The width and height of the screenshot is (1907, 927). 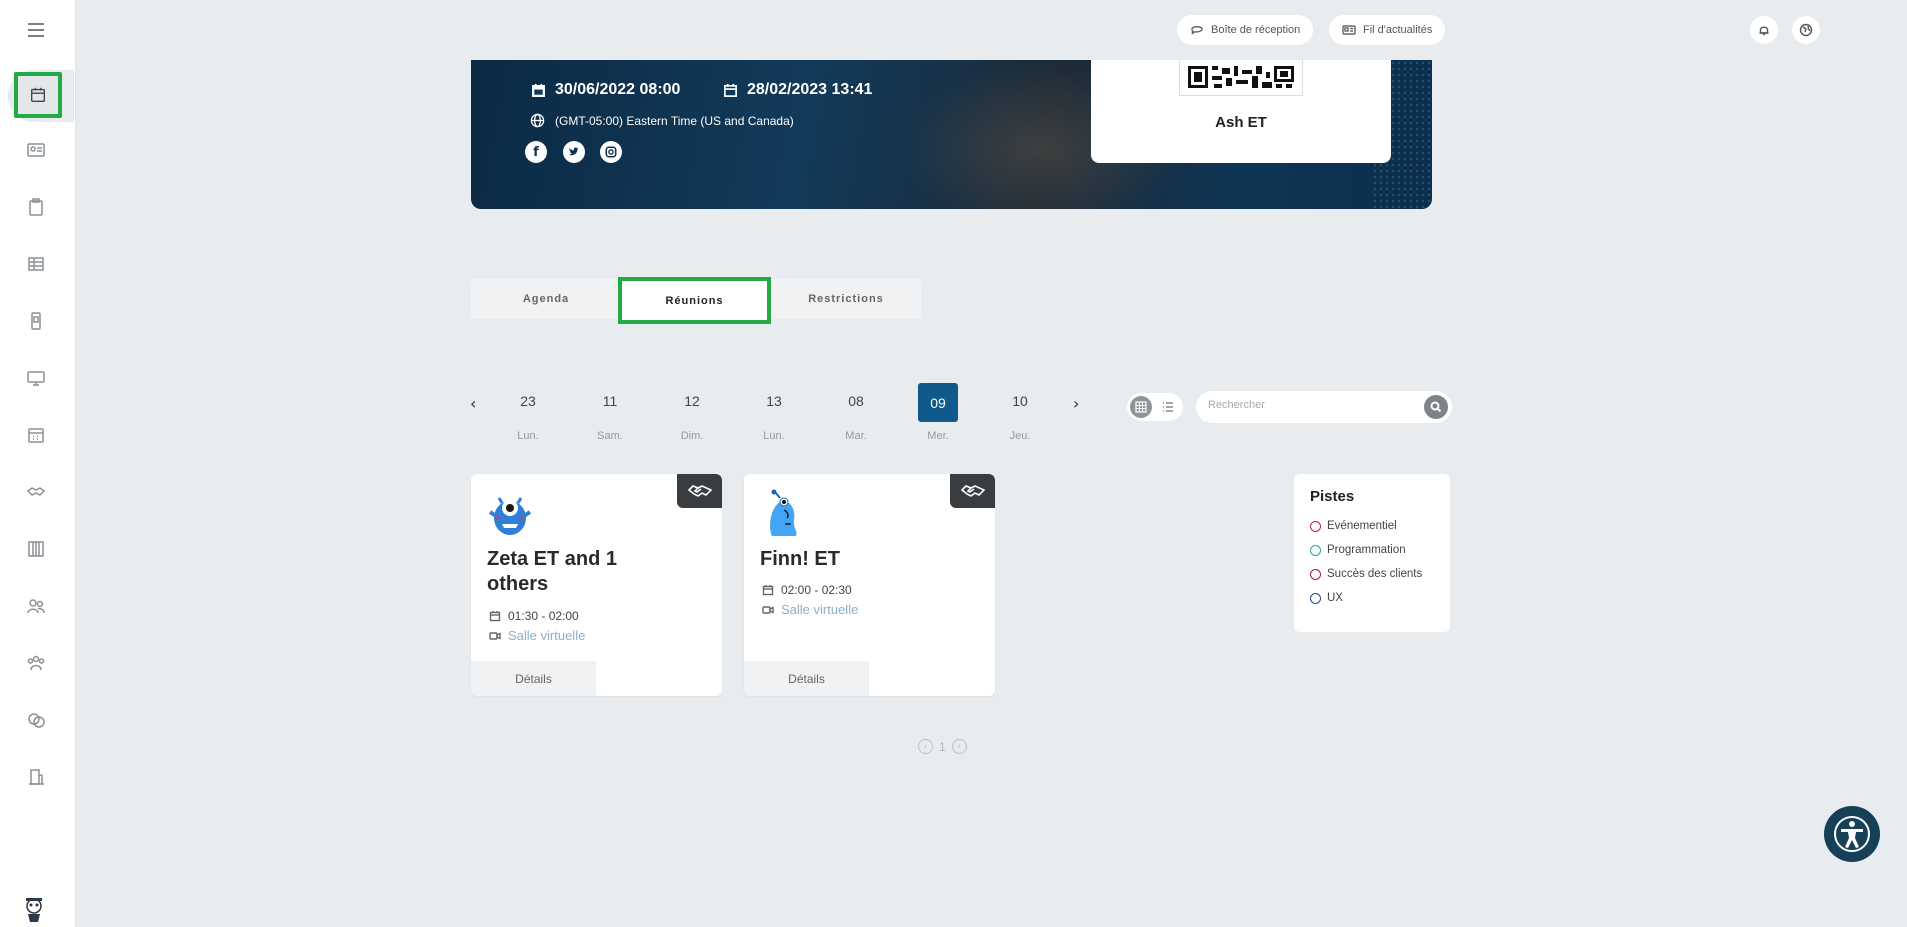 What do you see at coordinates (38, 95) in the screenshot?
I see `sidebar-item-events` at bounding box center [38, 95].